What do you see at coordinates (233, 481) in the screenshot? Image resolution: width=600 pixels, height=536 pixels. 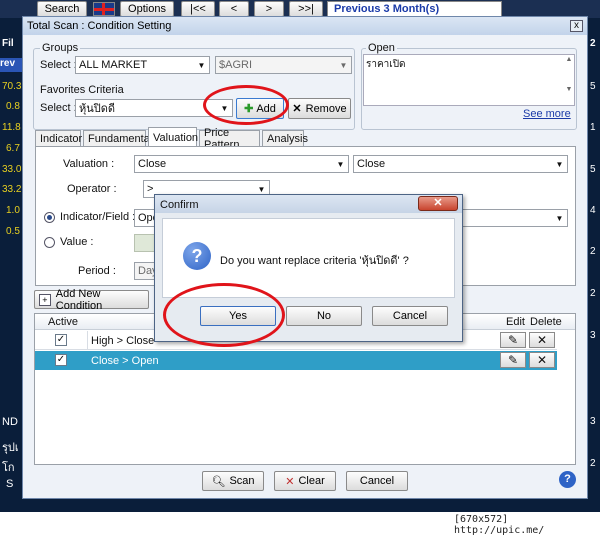 I see `scan-button: 🔍︎ Scan` at bounding box center [233, 481].